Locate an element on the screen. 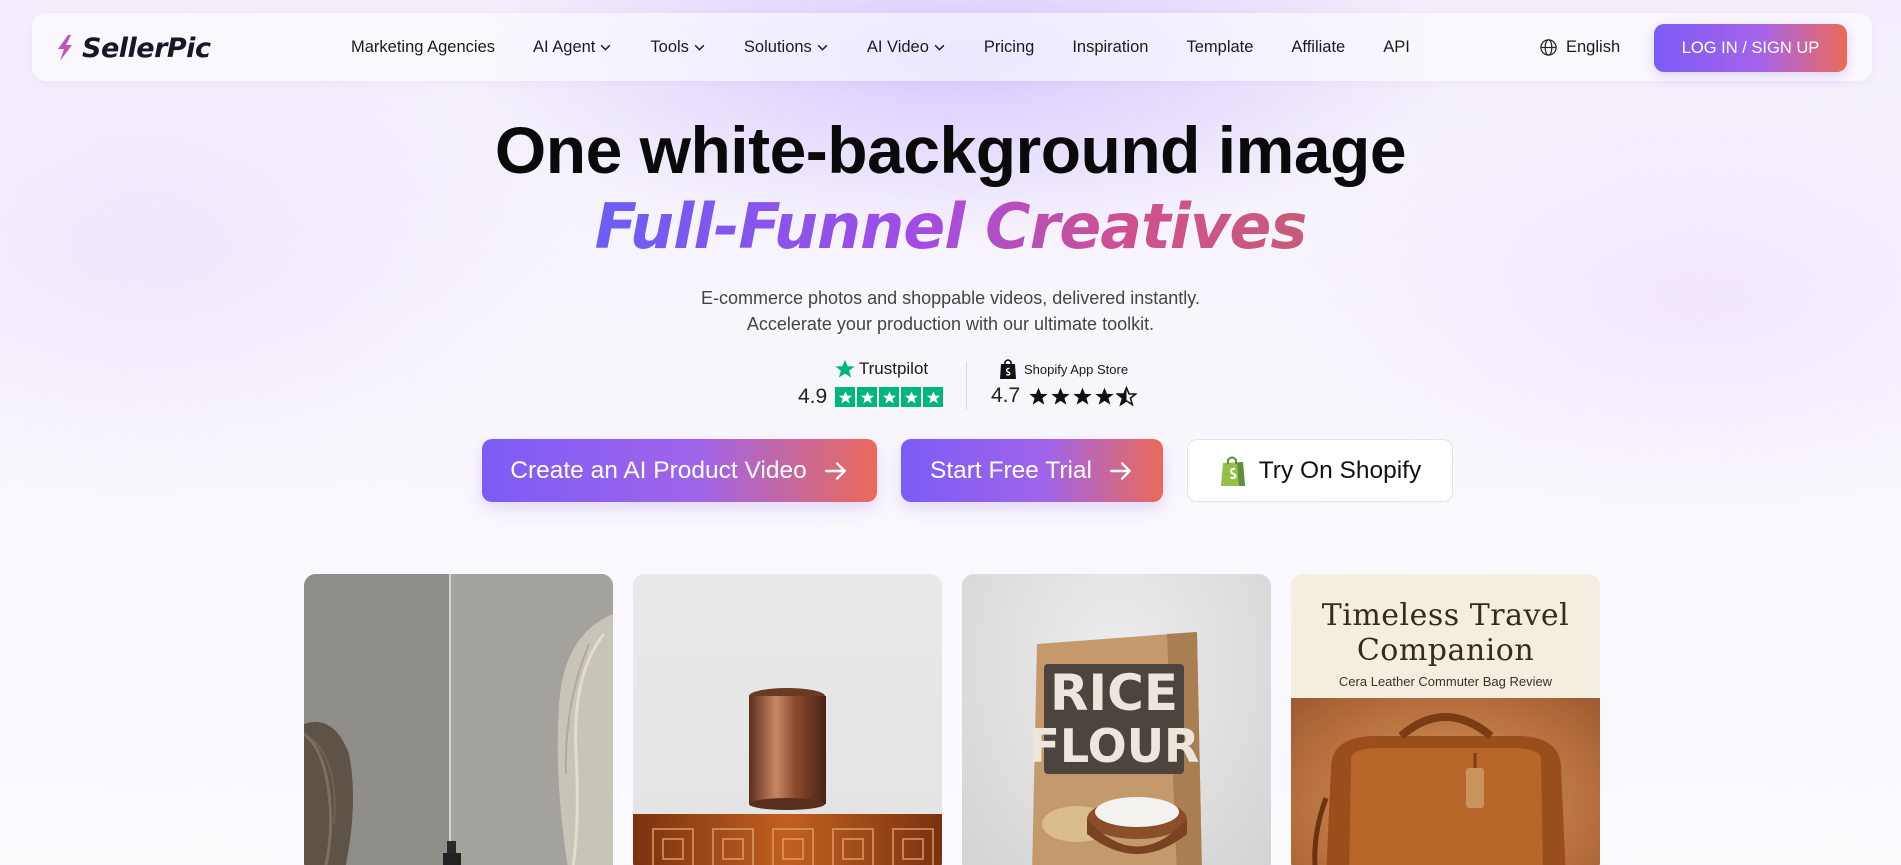 This screenshot has width=1901, height=865. hero-subtitle-text: Full-Funnel Creatives is located at coordinates (951, 226).